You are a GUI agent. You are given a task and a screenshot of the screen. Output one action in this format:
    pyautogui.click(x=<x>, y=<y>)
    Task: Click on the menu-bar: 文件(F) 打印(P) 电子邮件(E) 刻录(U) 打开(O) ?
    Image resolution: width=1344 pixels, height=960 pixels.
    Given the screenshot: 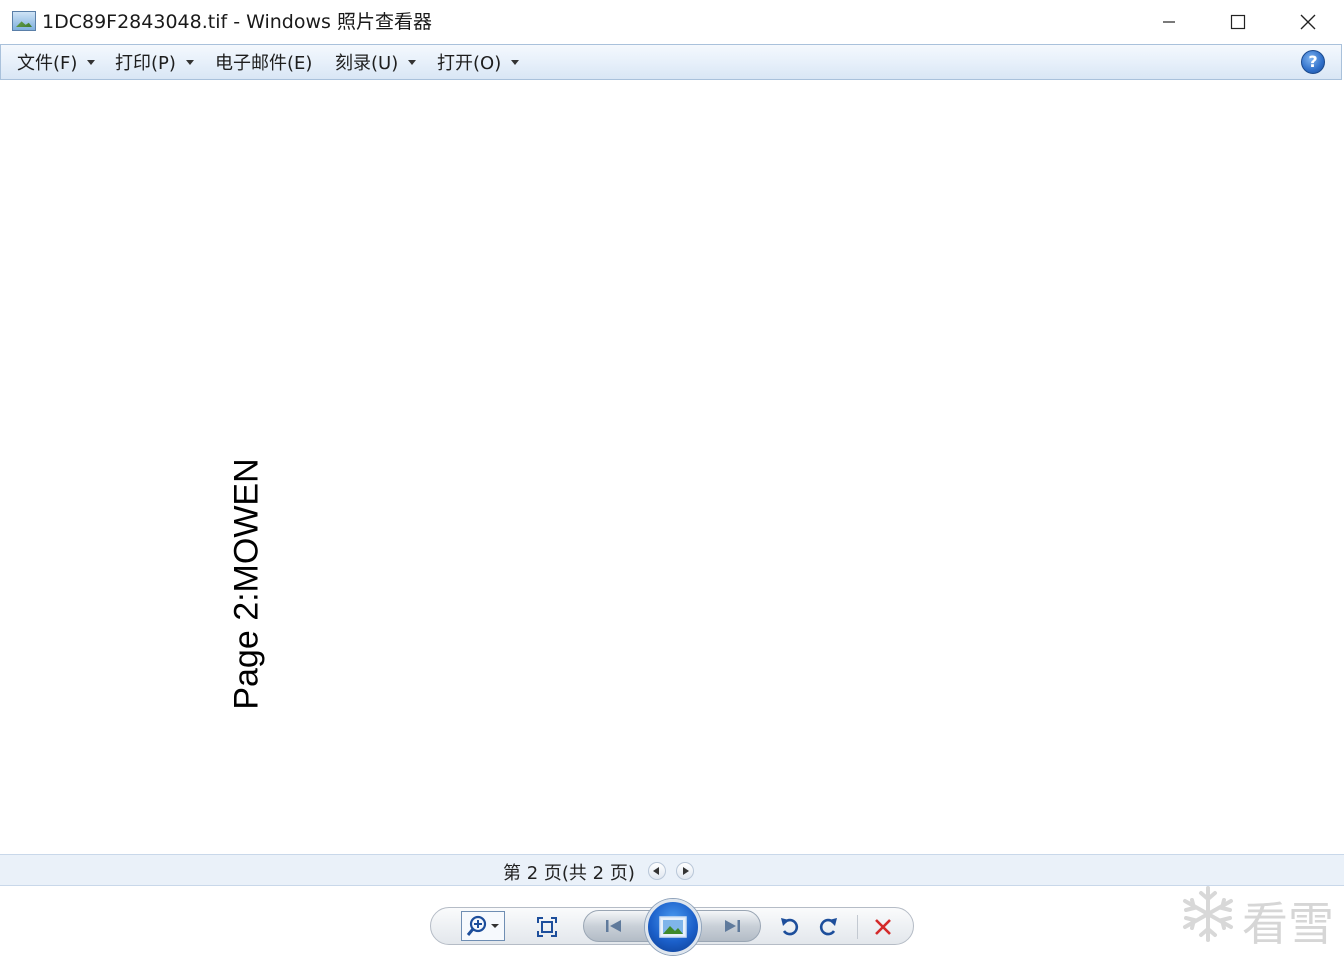 What is the action you would take?
    pyautogui.click(x=671, y=62)
    